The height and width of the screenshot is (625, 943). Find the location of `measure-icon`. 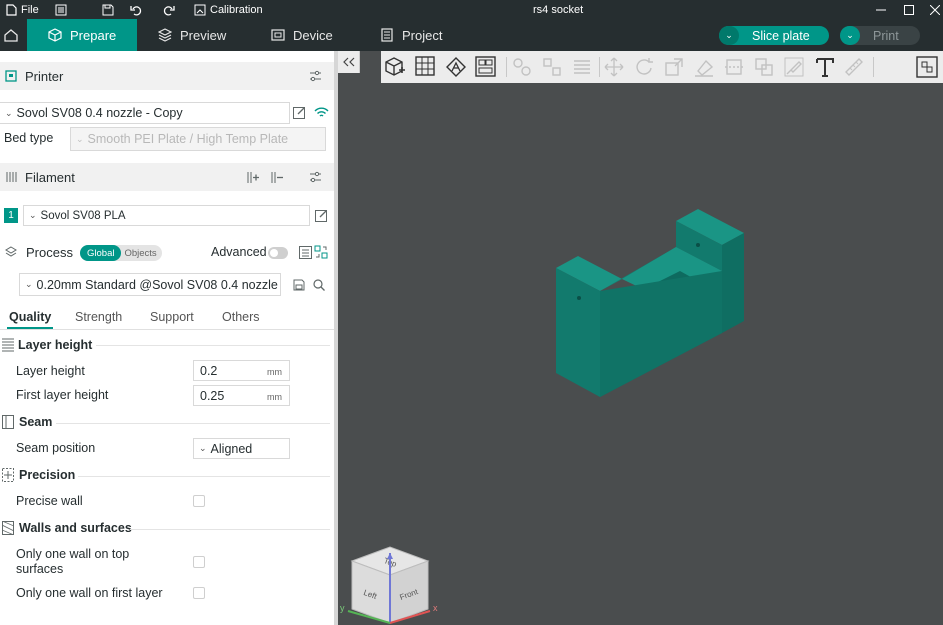

measure-icon is located at coordinates (854, 67).